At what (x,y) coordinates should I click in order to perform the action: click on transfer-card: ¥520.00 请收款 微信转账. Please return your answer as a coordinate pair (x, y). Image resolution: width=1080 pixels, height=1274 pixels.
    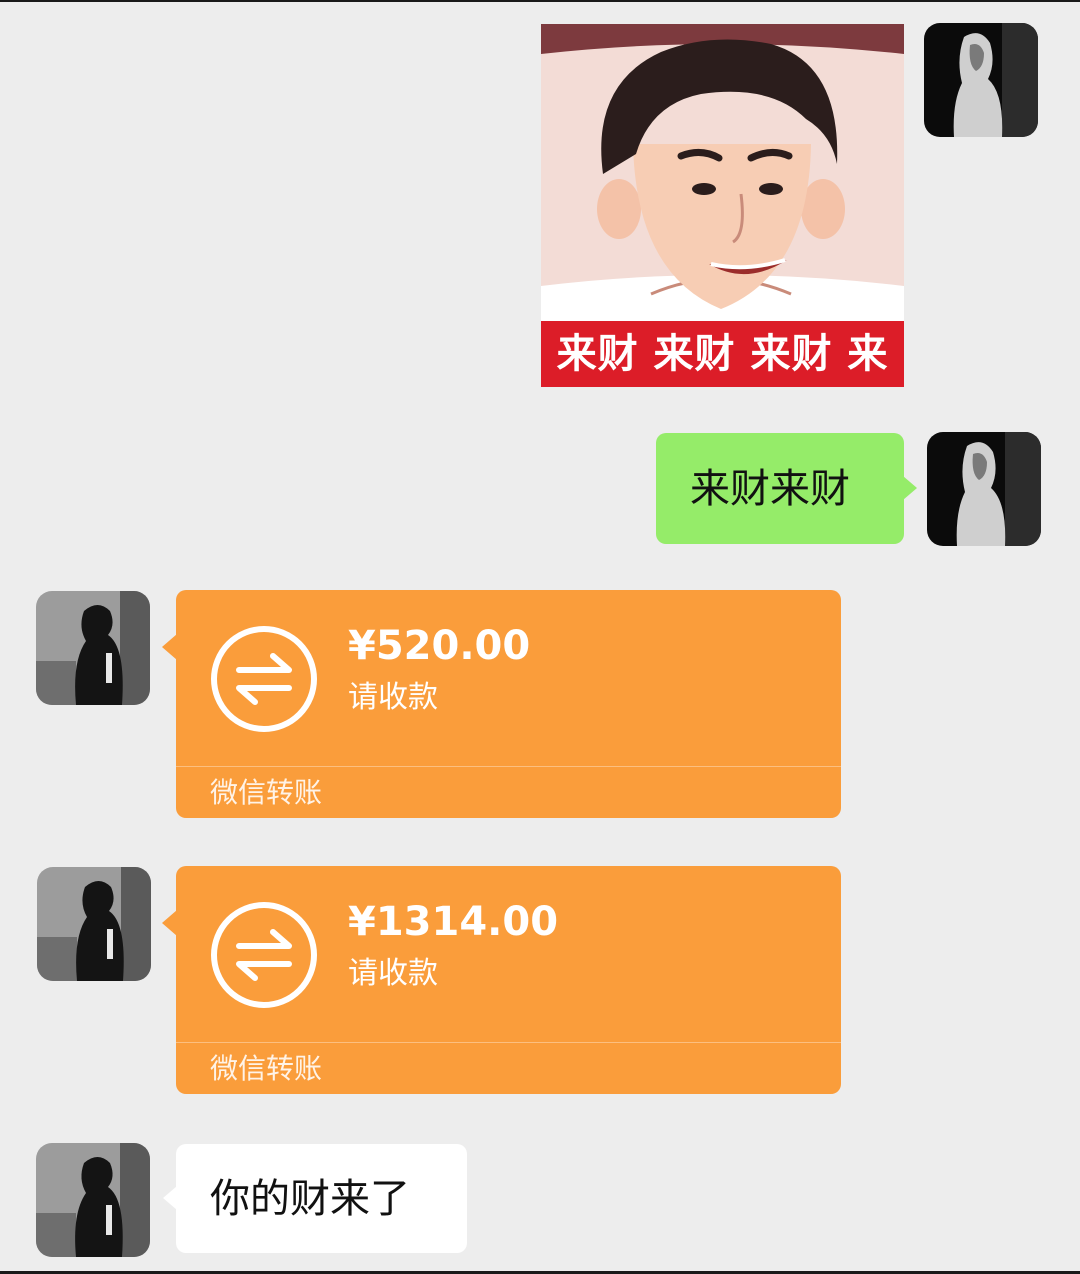
    Looking at the image, I should click on (501, 704).